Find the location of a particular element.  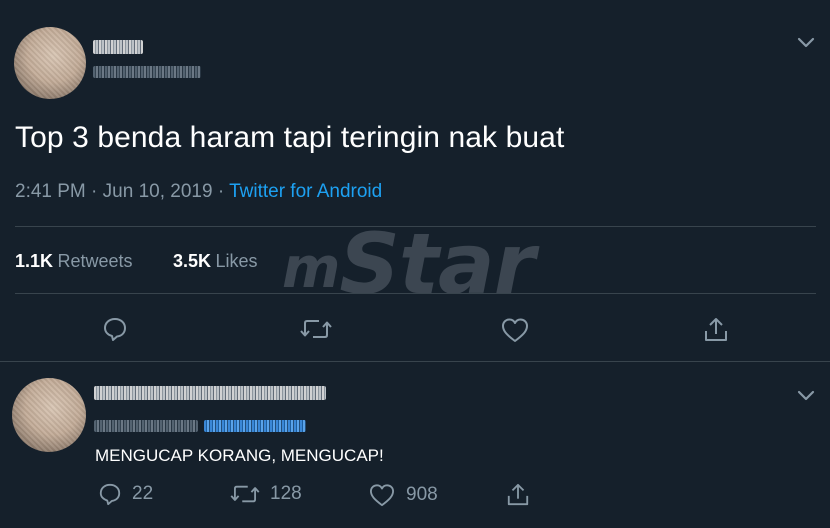

reply-button is located at coordinates (115, 329).